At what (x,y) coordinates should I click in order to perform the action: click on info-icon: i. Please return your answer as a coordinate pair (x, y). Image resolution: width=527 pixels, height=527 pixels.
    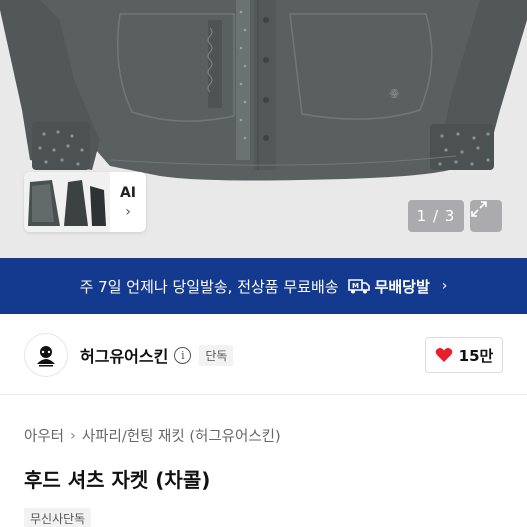
    Looking at the image, I should click on (183, 355).